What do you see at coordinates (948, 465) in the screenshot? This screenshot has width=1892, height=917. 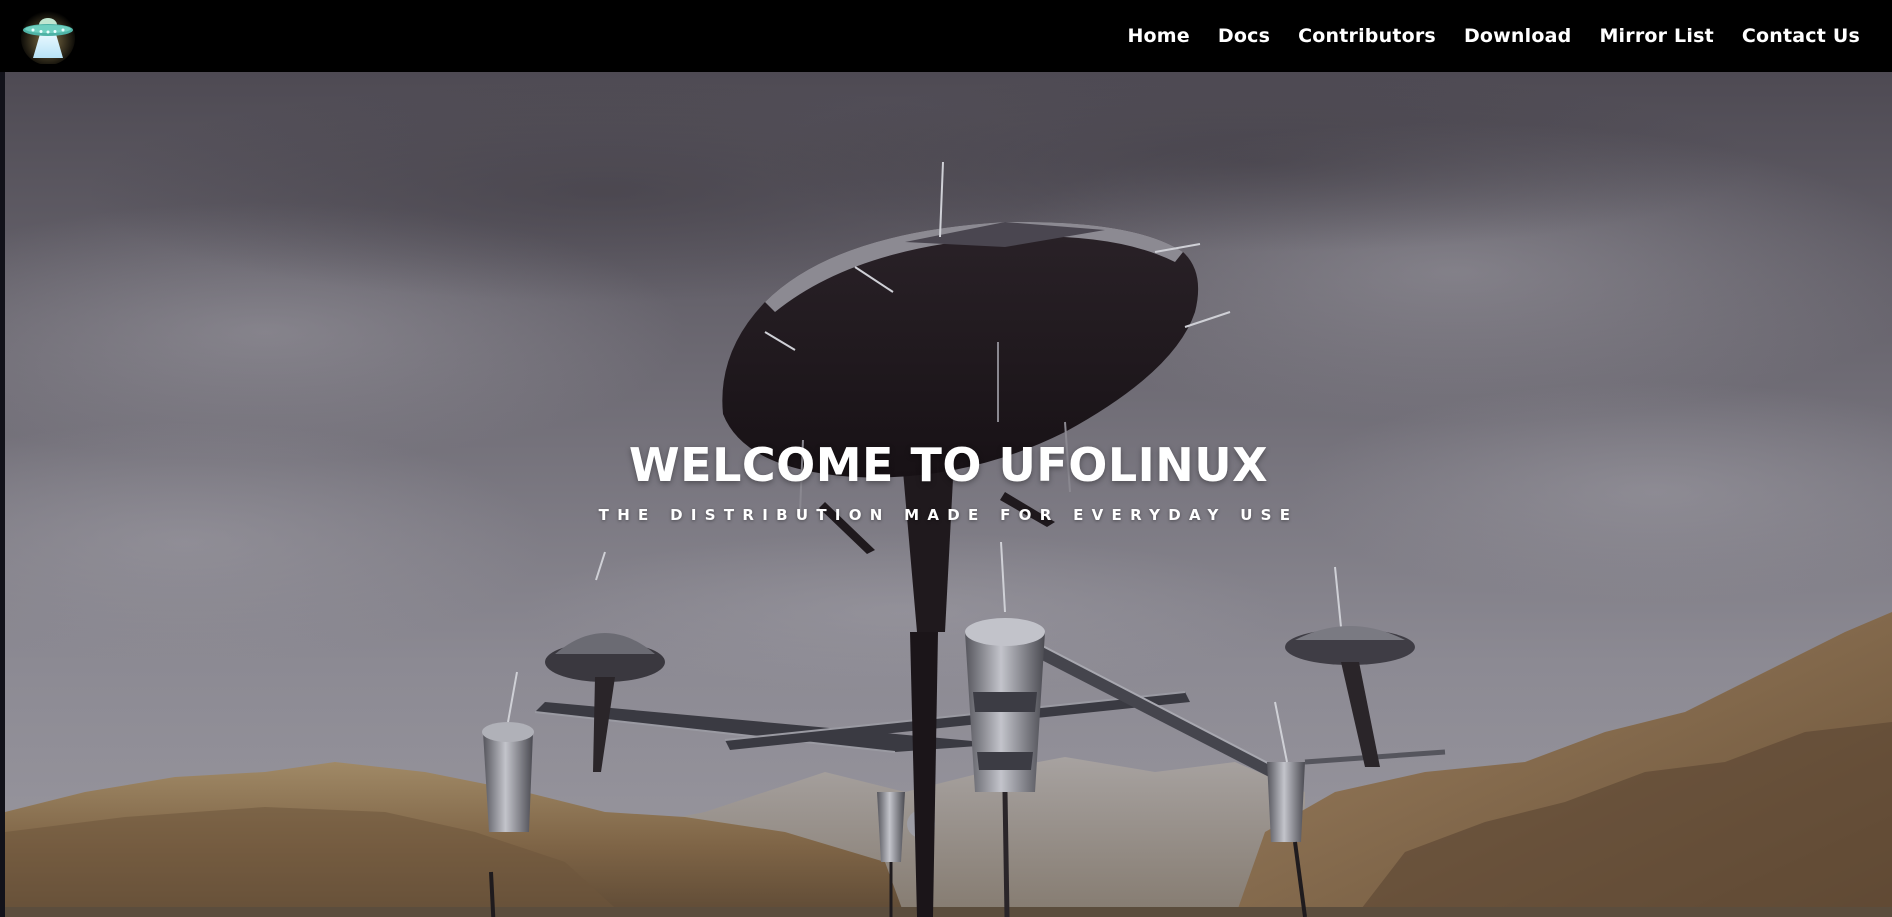 I see `hero-title: WELCOME TO UFOLINUX` at bounding box center [948, 465].